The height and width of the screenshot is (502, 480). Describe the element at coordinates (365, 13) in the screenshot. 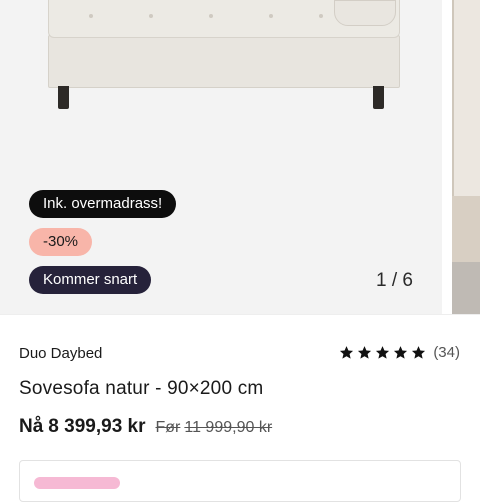

I see `daybed-bolster` at that location.